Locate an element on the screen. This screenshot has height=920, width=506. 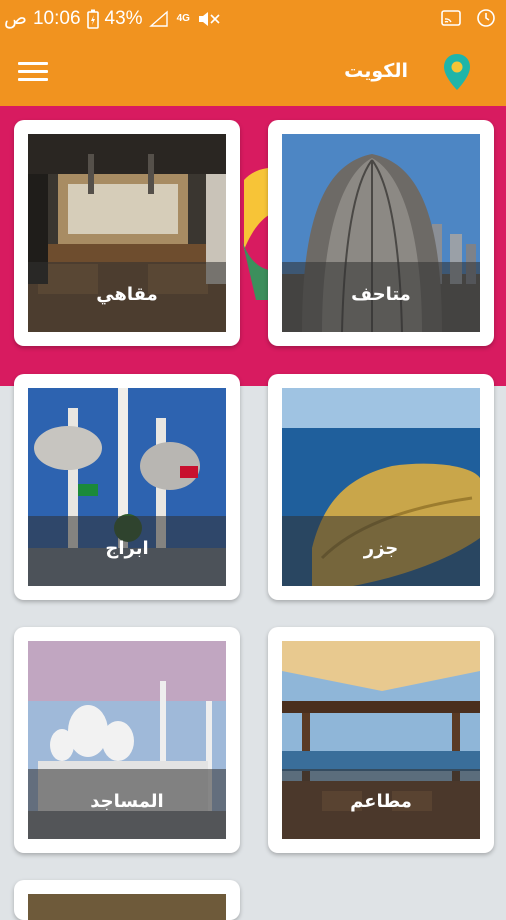
location-pin-icon is located at coordinates (457, 72).